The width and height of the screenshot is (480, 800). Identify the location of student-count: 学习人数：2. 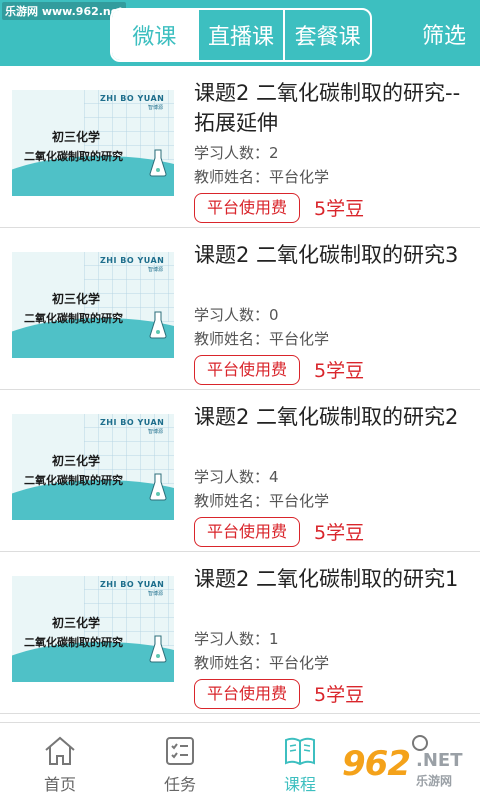
(236, 152).